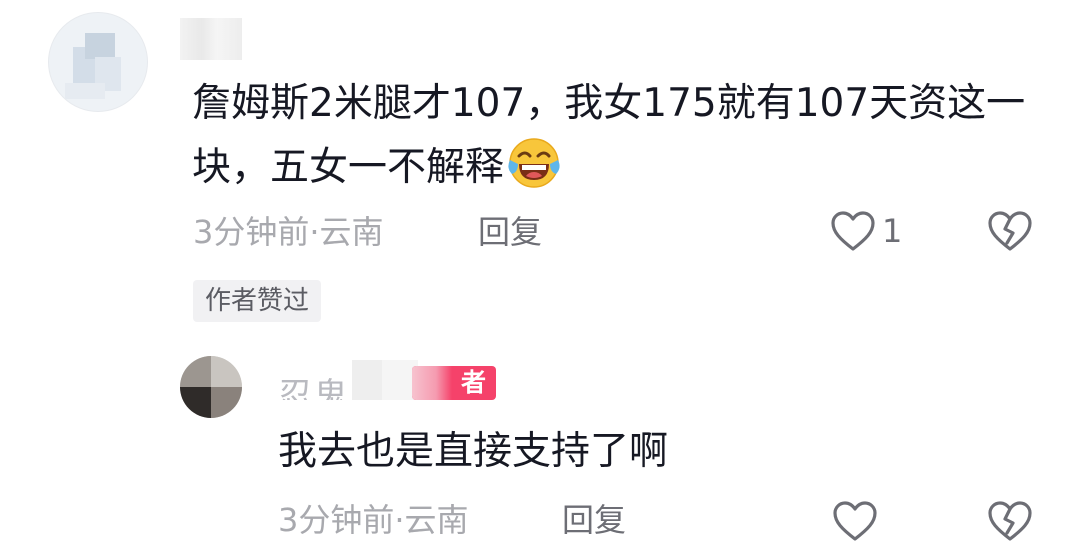 This screenshot has width=1084, height=558. Describe the element at coordinates (473, 451) in the screenshot. I see `reply-text: 我去也是直接支持了啊` at that location.